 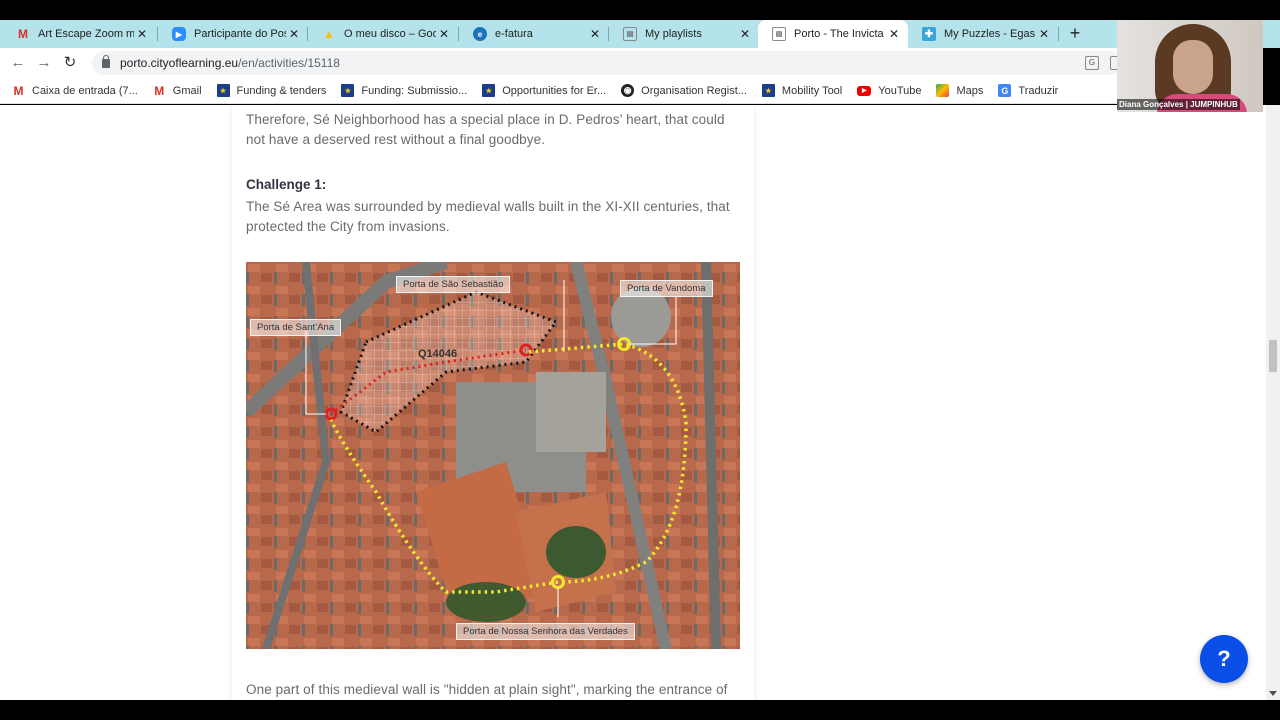 What do you see at coordinates (1075, 34) in the screenshot?
I see `new-tab-button: +` at bounding box center [1075, 34].